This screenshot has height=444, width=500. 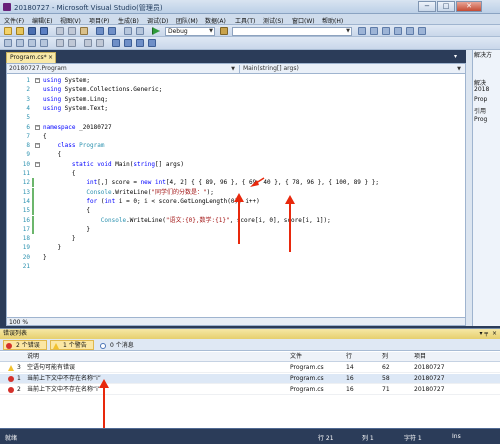 I want to click on table-row: 1 当前上下文中不存在名称“i” Program.cs 16 58 20180727, so click(x=250, y=379).